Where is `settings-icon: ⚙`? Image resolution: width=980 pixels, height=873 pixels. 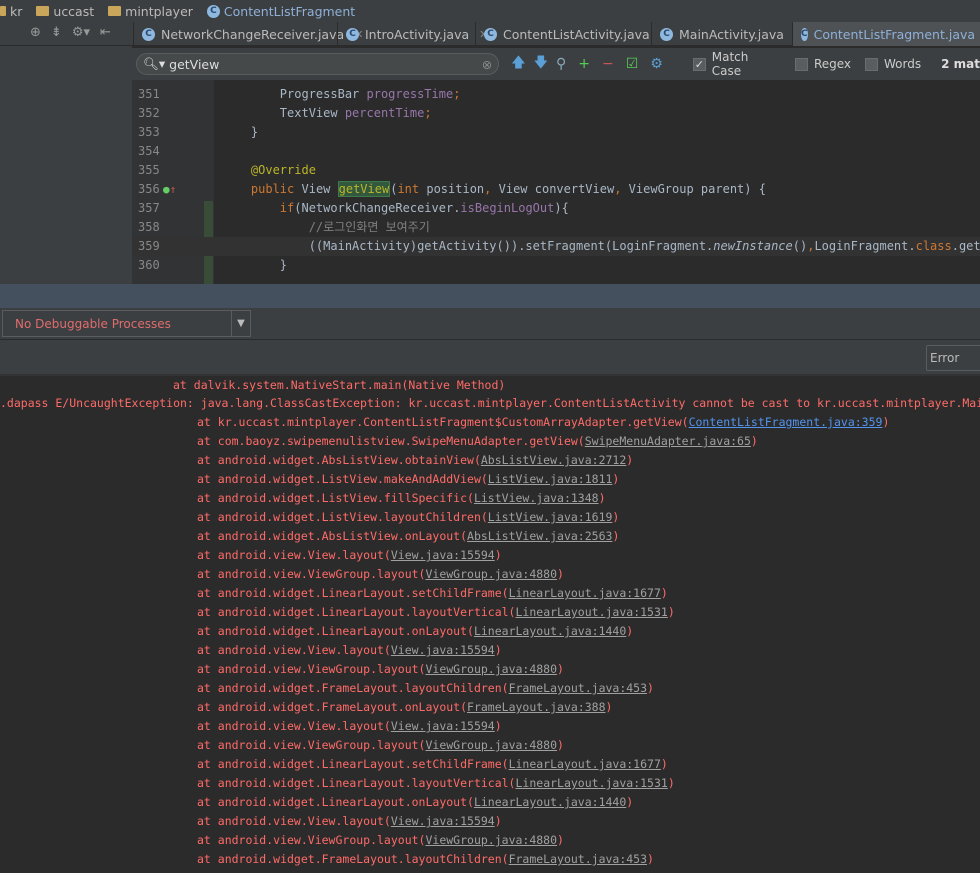
settings-icon: ⚙ is located at coordinates (656, 64).